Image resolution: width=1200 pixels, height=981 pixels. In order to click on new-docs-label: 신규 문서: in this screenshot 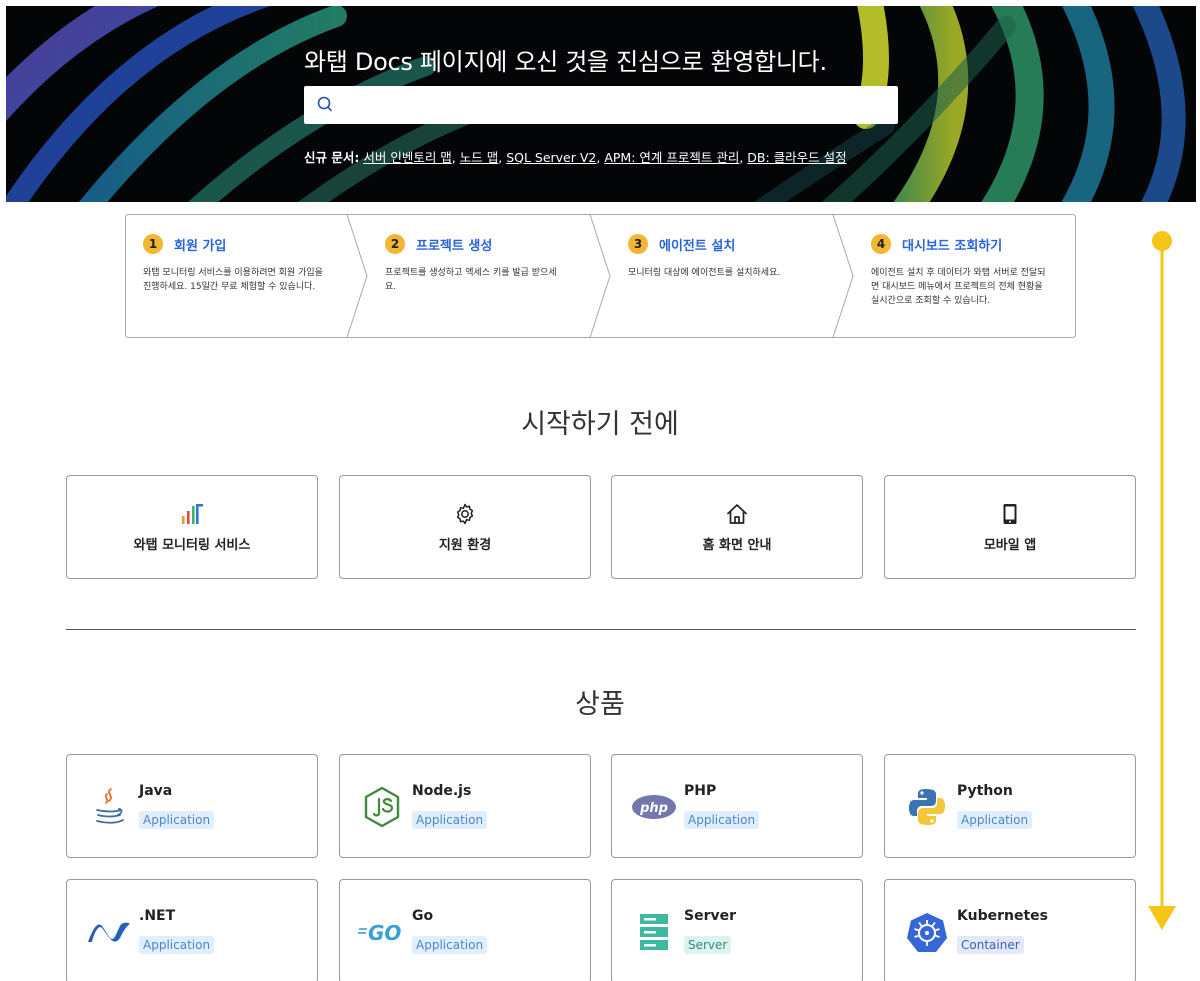, I will do `click(332, 157)`.